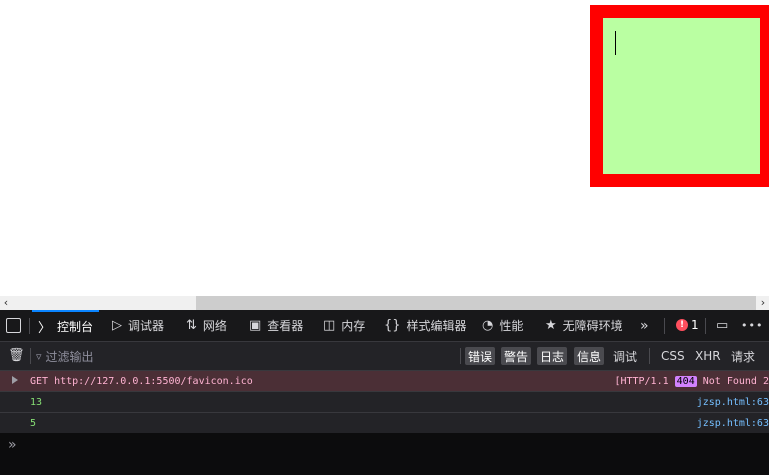 This screenshot has width=769, height=475. What do you see at coordinates (45, 328) in the screenshot?
I see `console-icon: 〉` at bounding box center [45, 328].